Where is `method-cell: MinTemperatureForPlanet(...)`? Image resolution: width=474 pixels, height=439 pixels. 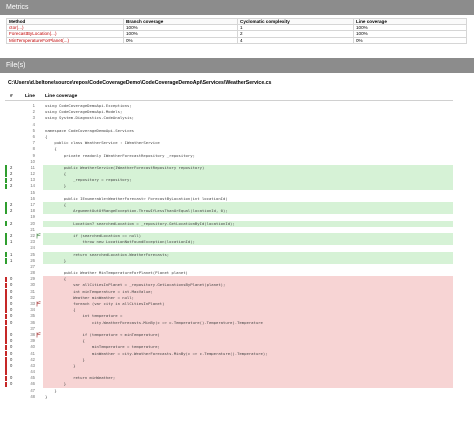
method-cell: MinTemperatureForPlanet(...) is located at coordinates (65, 40).